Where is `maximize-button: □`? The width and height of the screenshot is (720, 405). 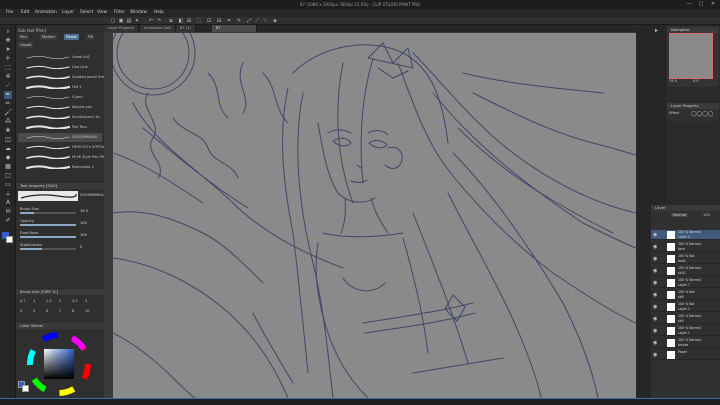
maximize-button: □ is located at coordinates (701, 4).